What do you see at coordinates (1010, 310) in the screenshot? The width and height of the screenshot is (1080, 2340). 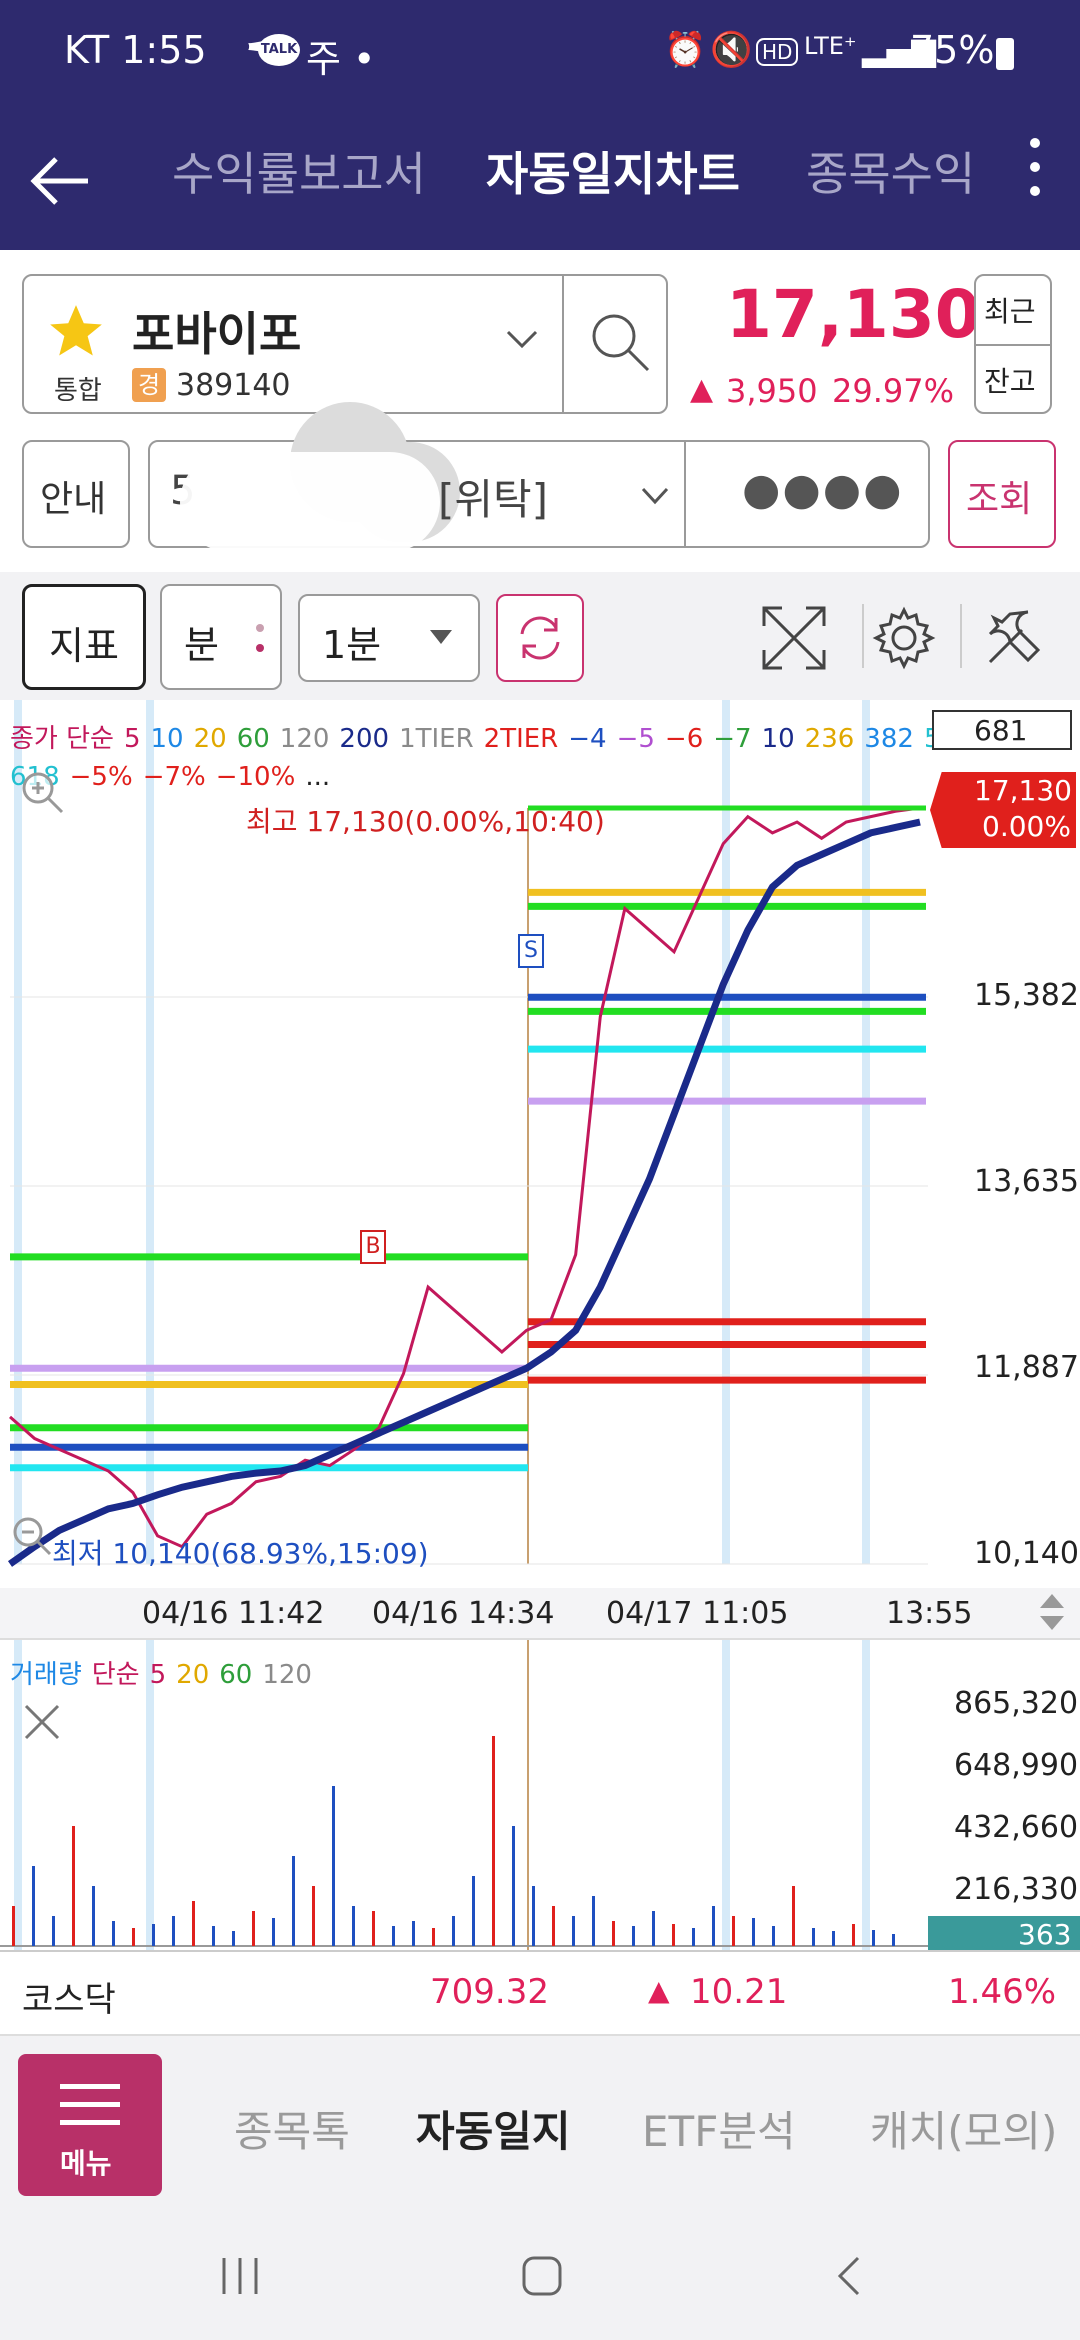 I see `recent-button: 최근` at bounding box center [1010, 310].